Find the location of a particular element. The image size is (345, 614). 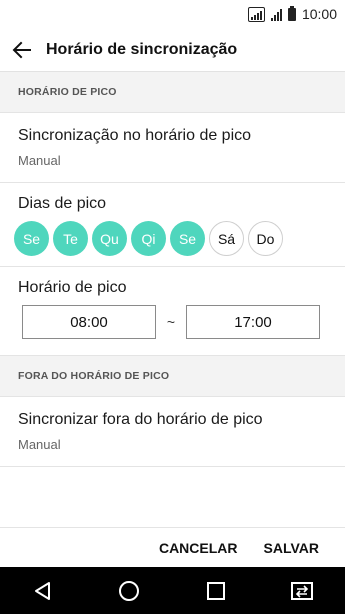

start-time-field: 08:00 is located at coordinates (89, 322).